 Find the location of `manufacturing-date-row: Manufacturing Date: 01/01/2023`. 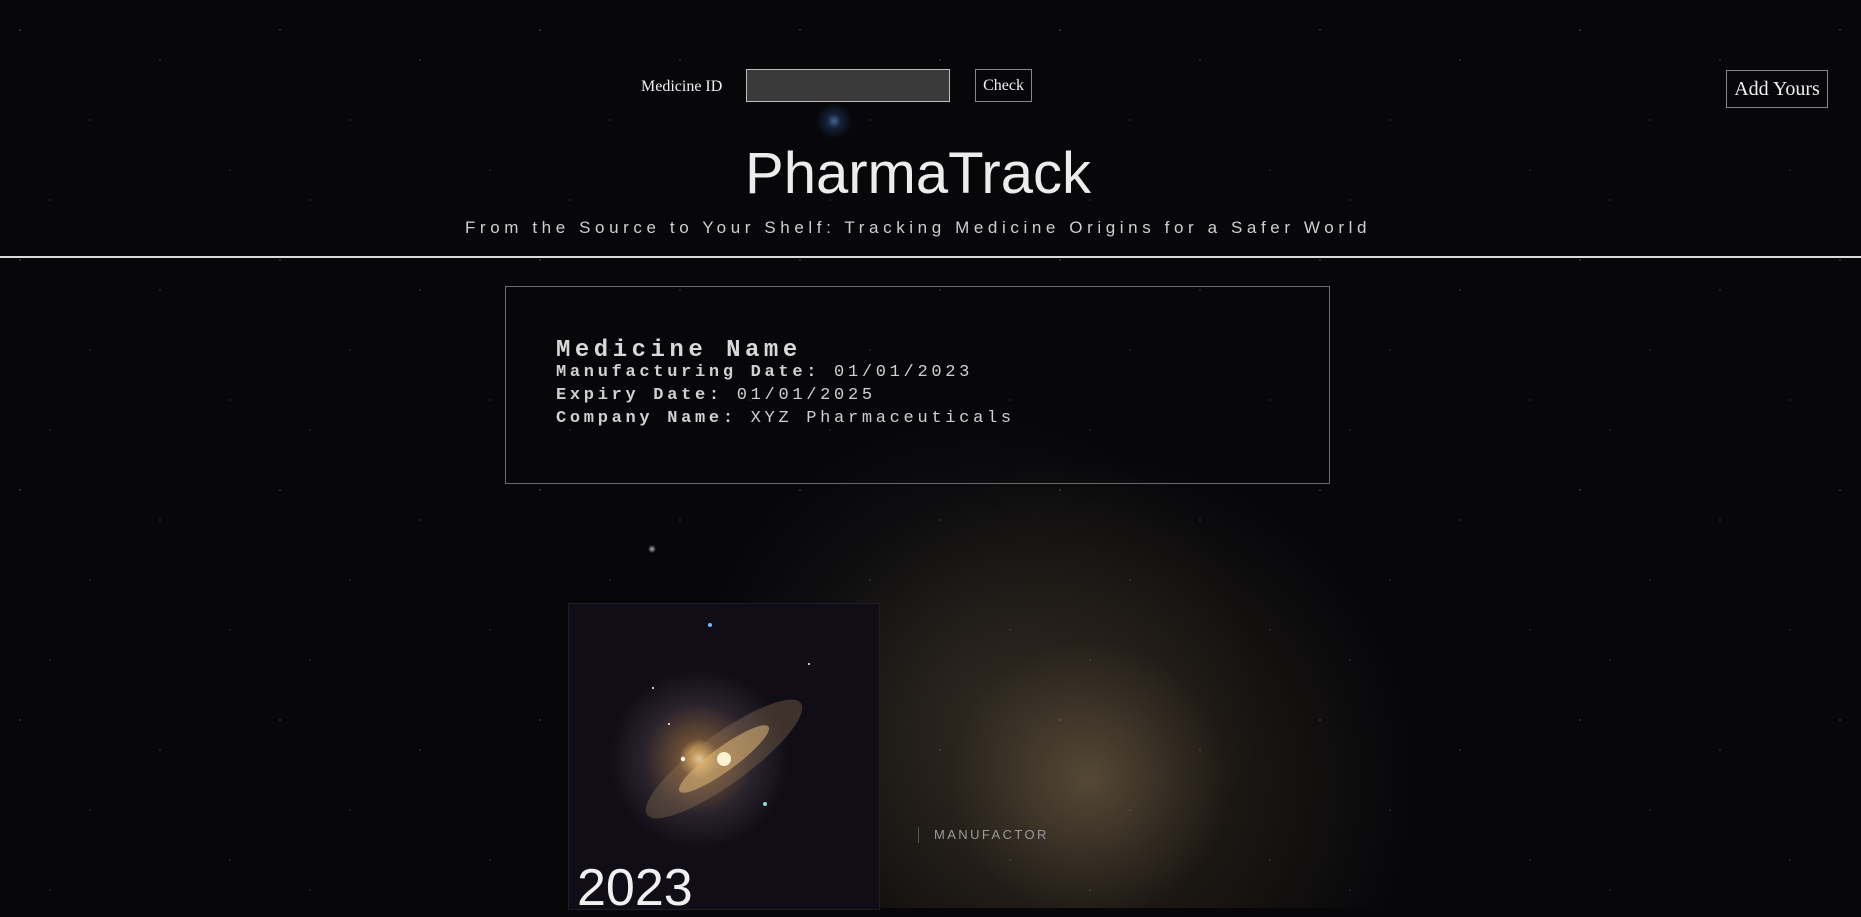

manufacturing-date-row: Manufacturing Date: 01/01/2023 is located at coordinates (764, 372).